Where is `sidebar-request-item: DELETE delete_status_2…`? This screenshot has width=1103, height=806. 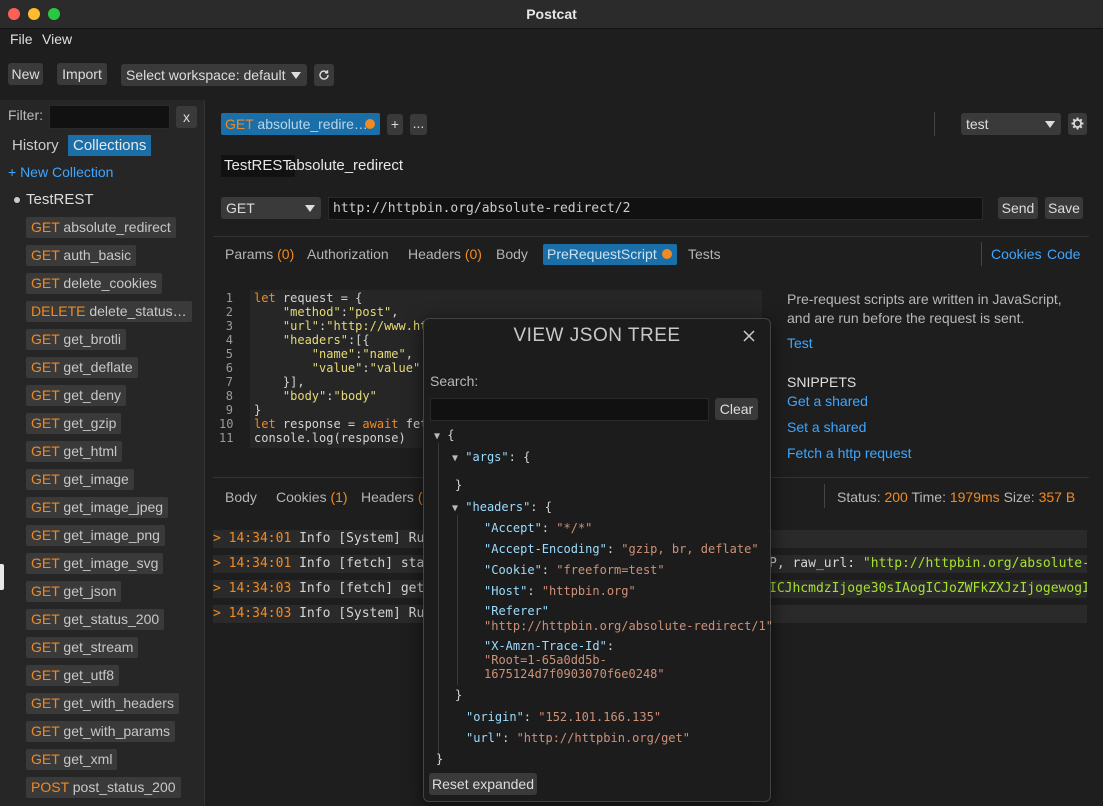 sidebar-request-item: DELETE delete_status_2… is located at coordinates (109, 311).